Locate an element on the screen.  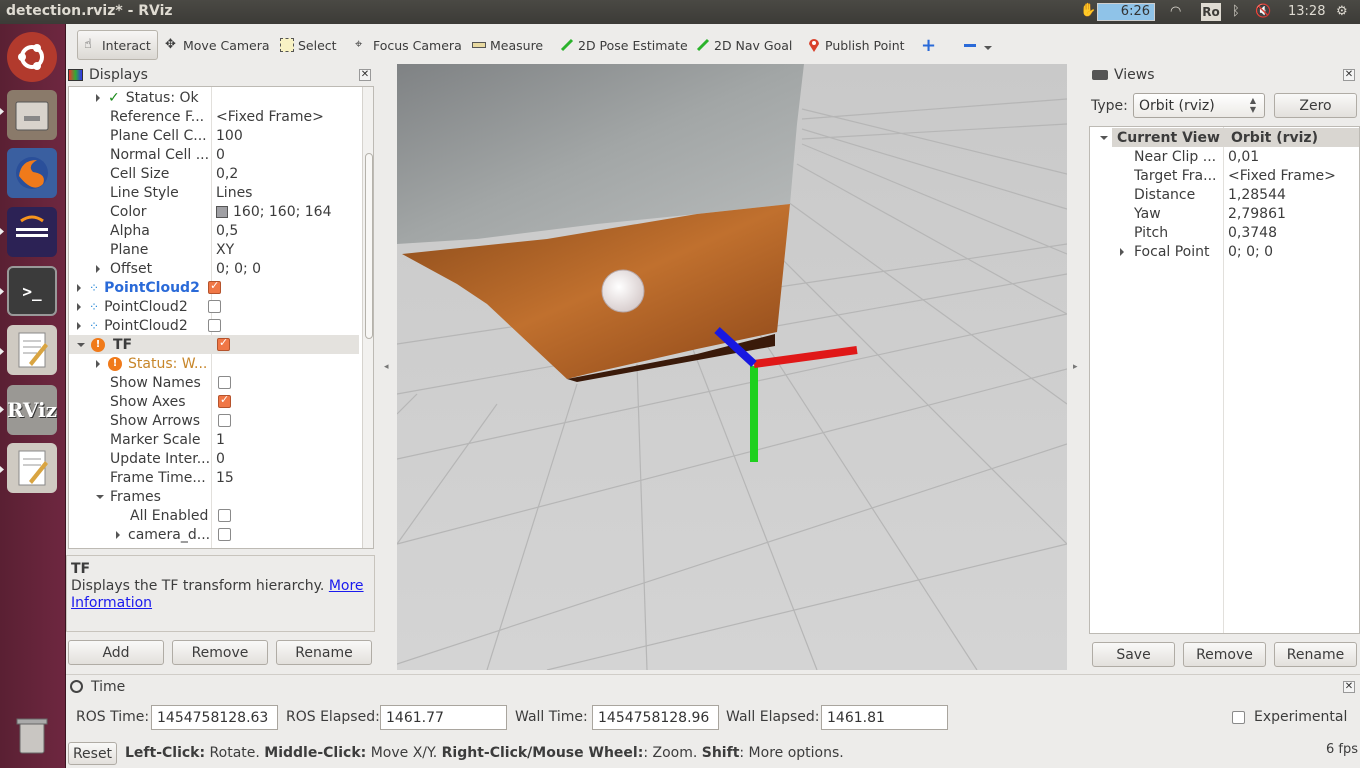
wifi-icon: ◠ is located at coordinates (1175, 11).